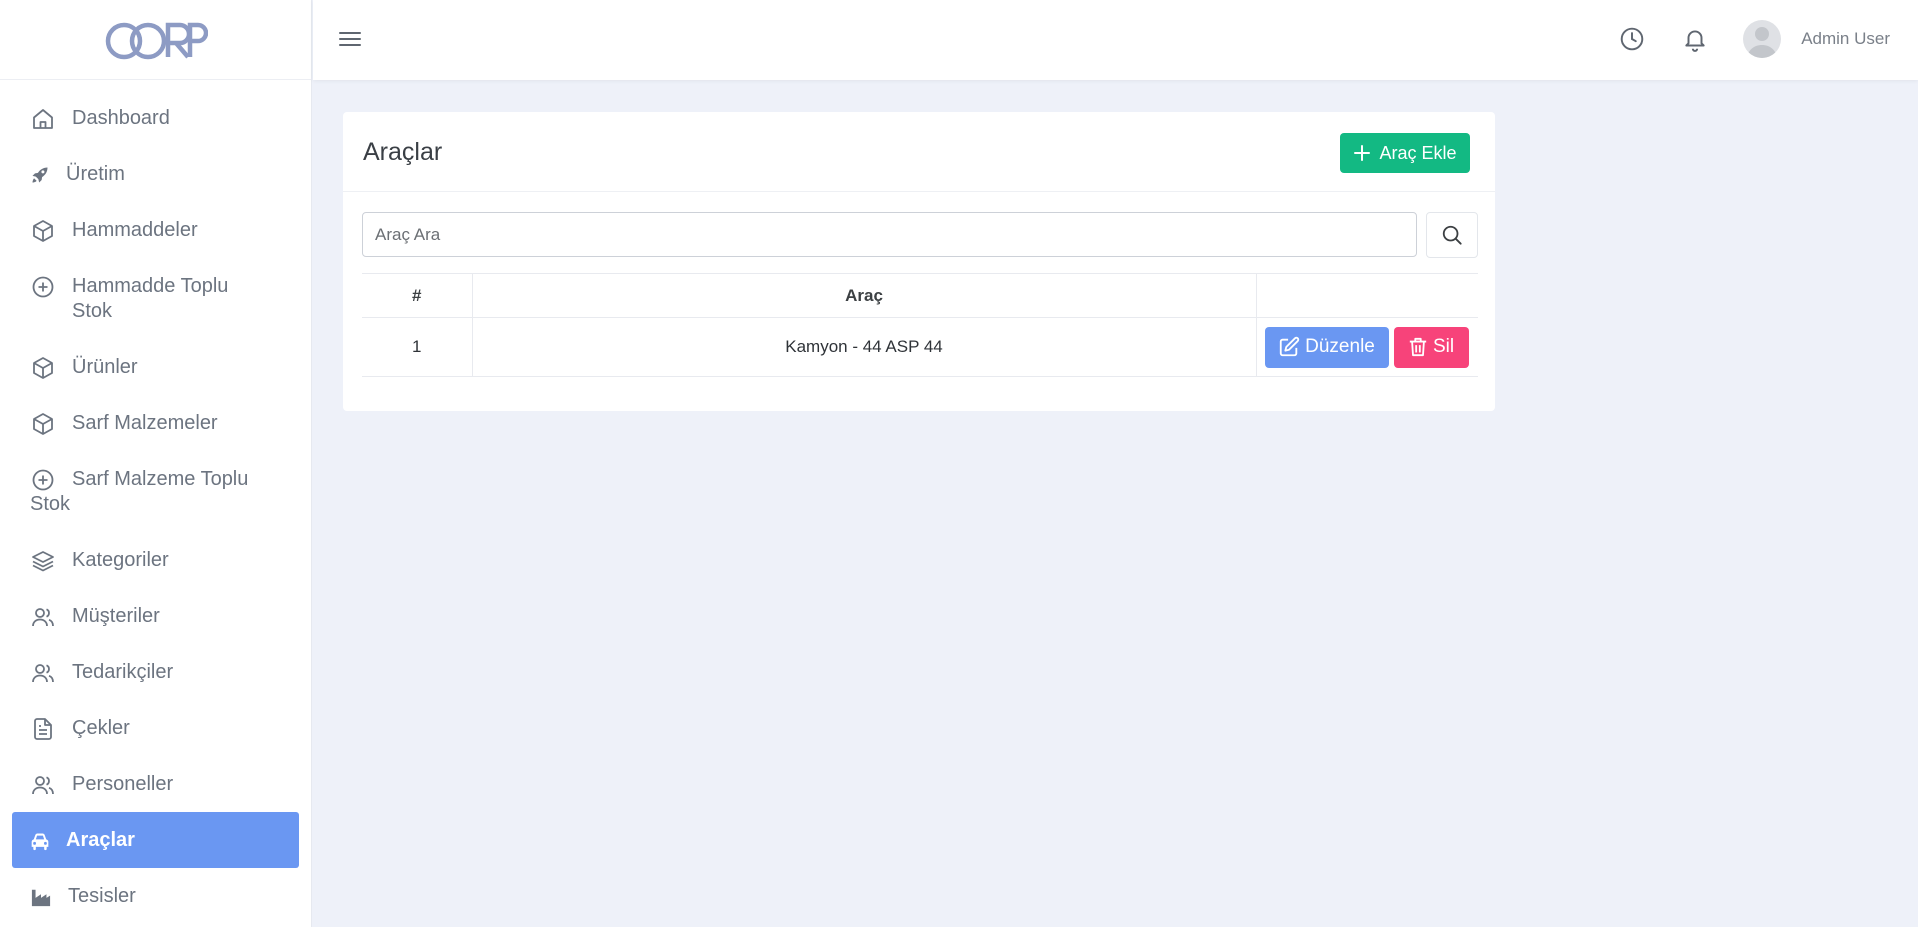 The image size is (1918, 927). Describe the element at coordinates (116, 616) in the screenshot. I see `sidebar-item-label: Müşteriler` at that location.